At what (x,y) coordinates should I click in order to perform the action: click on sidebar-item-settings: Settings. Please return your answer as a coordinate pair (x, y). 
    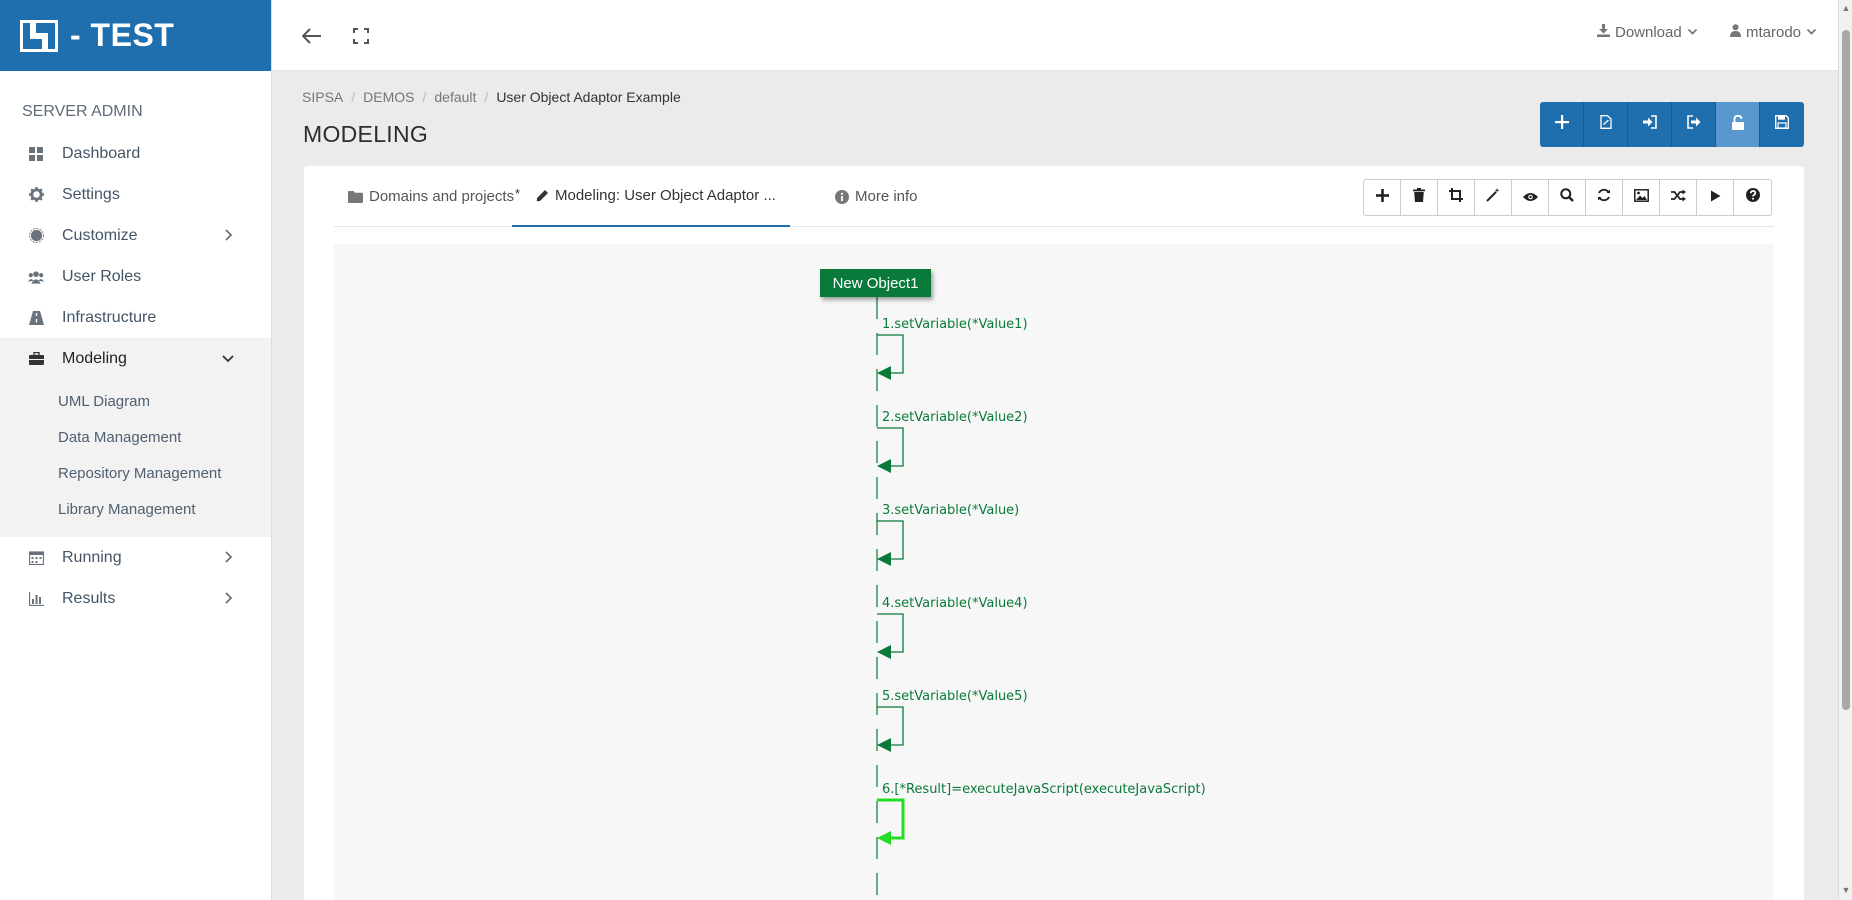
    Looking at the image, I should click on (135, 194).